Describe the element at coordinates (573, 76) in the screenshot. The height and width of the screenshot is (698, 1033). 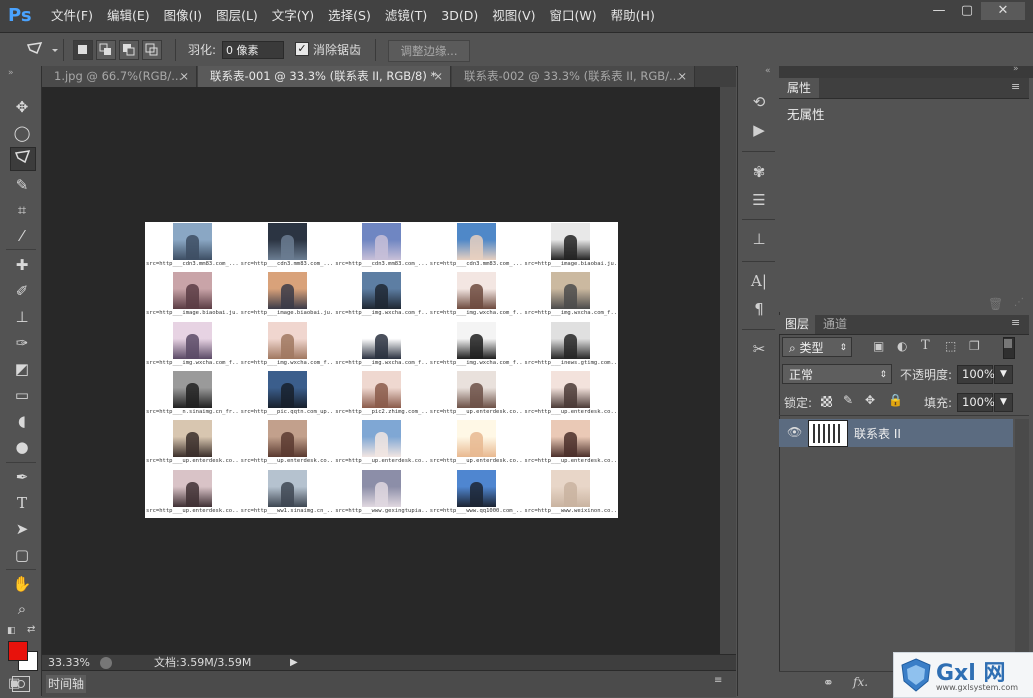
I see `tab-contact-sheet-002: 联系表-002 @ 33.3% (联系表 II, RGB/... ×` at that location.